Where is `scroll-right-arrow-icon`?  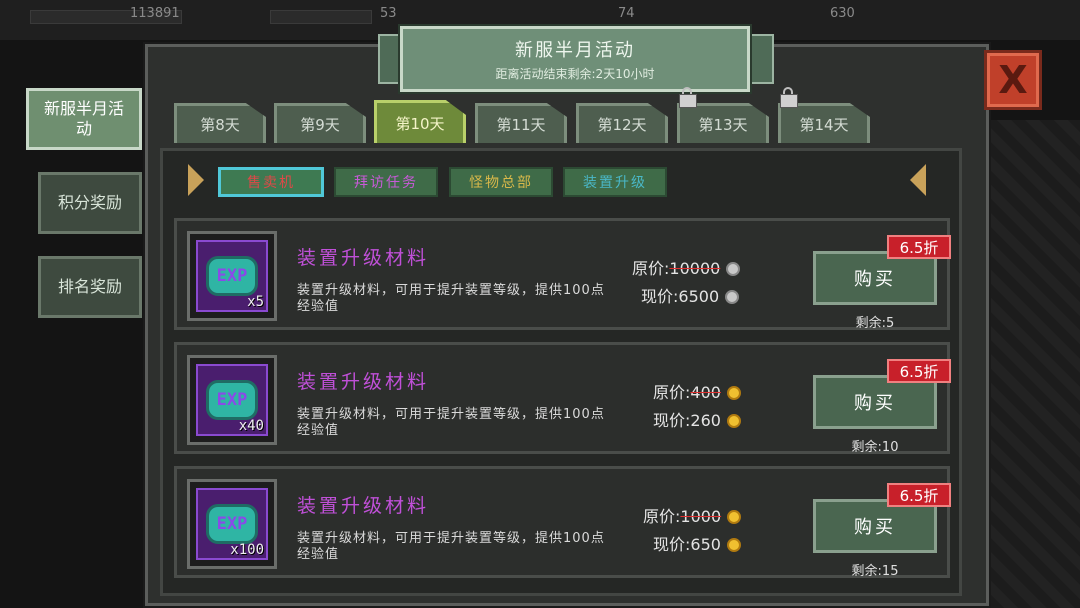 scroll-right-arrow-icon is located at coordinates (918, 180).